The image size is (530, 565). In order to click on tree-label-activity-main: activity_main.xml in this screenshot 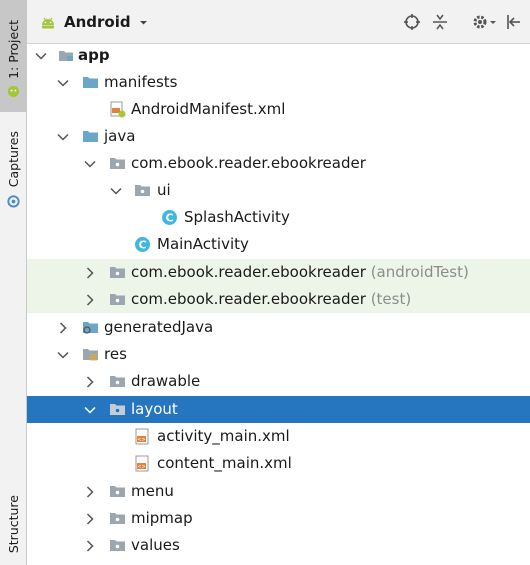, I will do `click(223, 436)`.